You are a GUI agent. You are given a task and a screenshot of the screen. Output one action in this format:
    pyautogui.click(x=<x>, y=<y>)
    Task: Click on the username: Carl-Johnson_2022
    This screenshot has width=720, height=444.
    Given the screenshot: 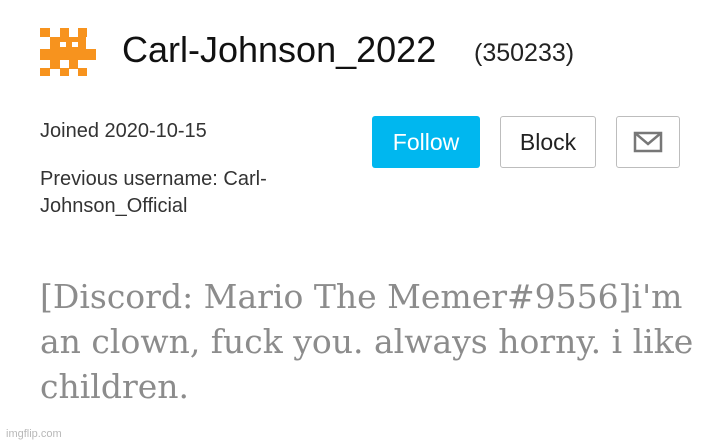 What is the action you would take?
    pyautogui.click(x=279, y=49)
    